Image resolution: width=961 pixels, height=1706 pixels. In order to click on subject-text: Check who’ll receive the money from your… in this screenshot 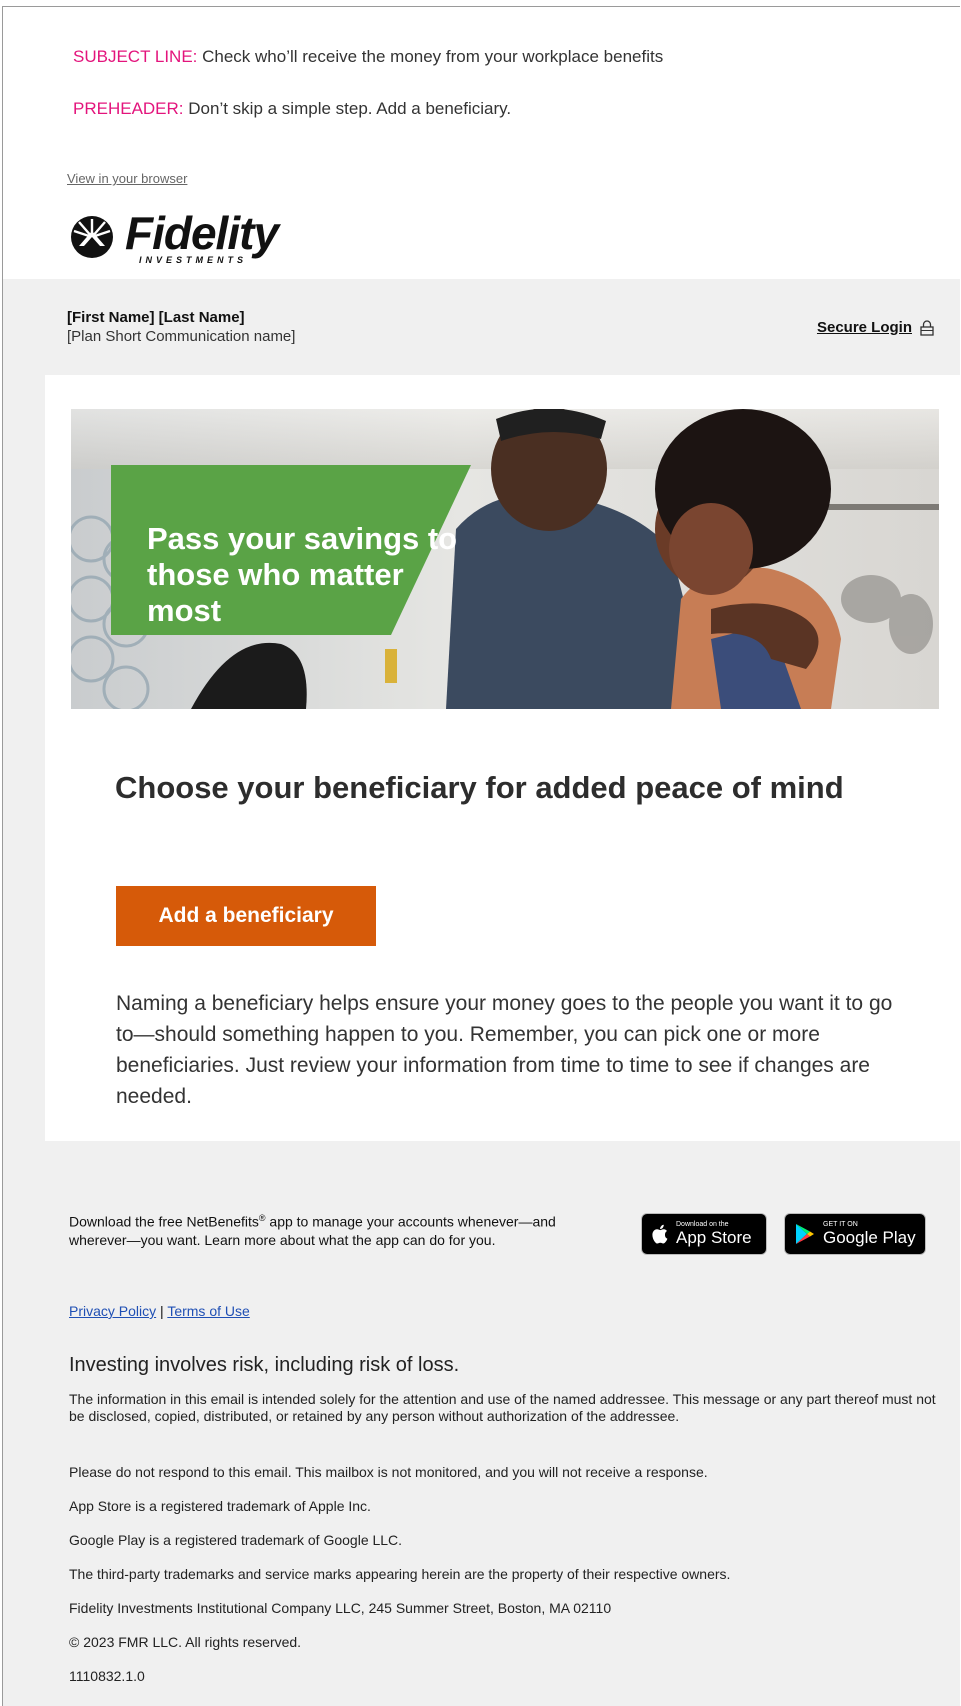, I will do `click(433, 56)`.